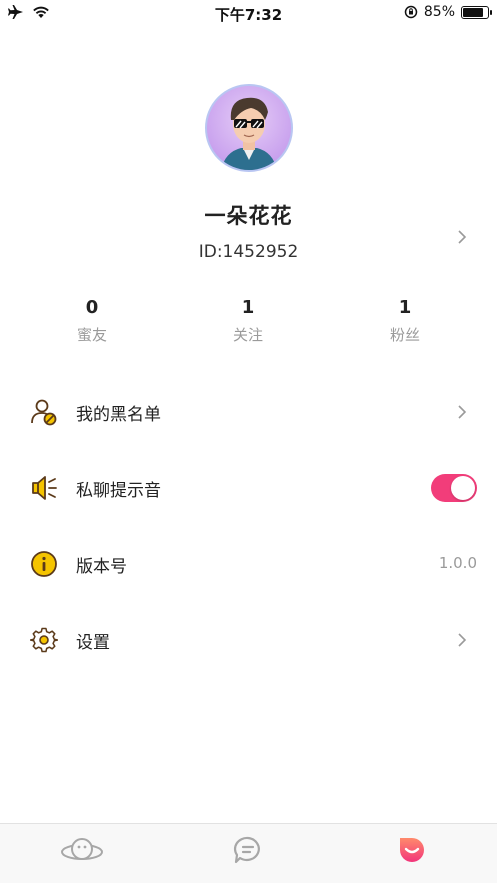  I want to click on blacklist-label: 我的黑名单, so click(118, 415).